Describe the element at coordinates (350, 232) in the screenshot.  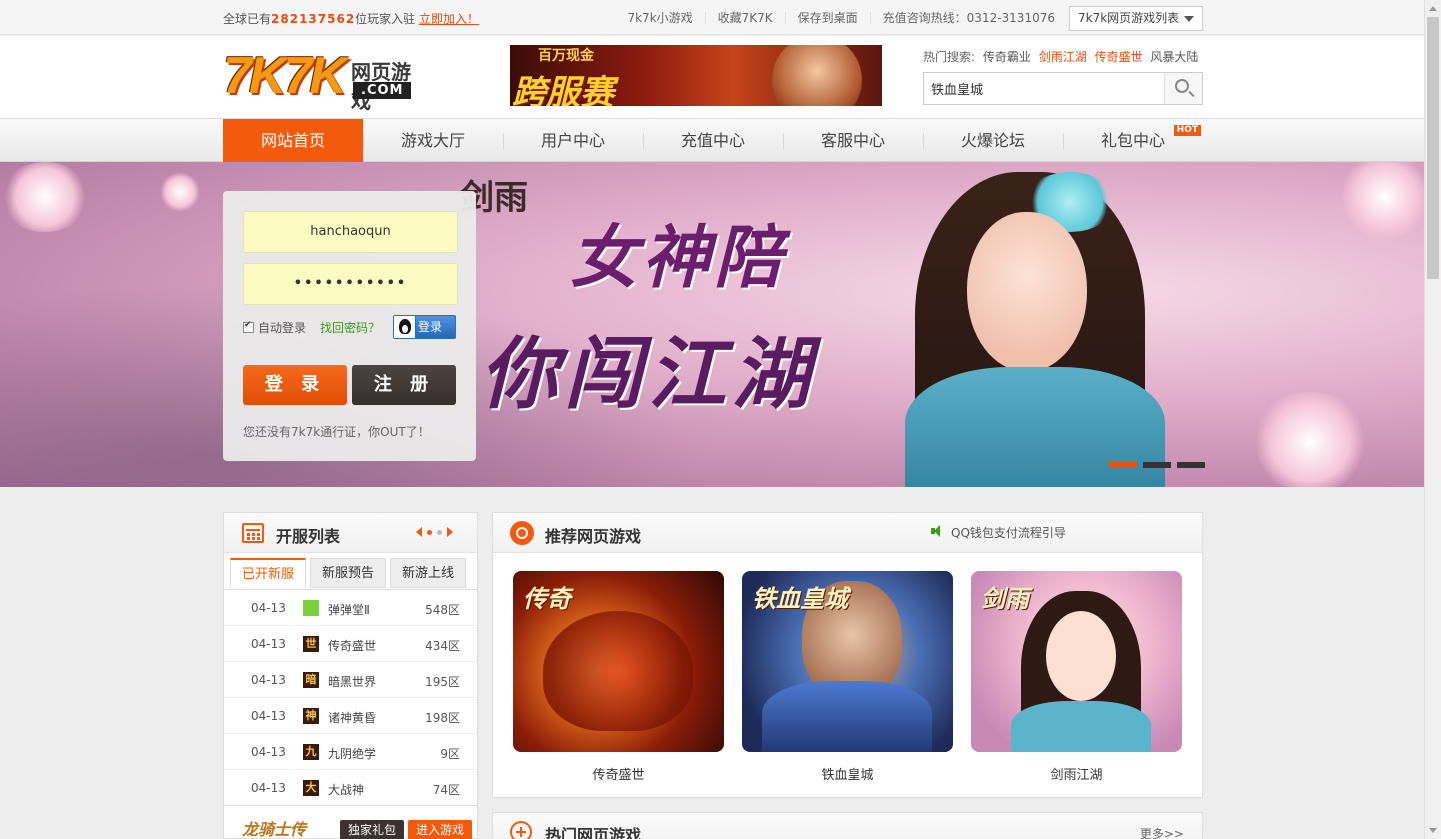
I see `username-field: hanchaoqun` at that location.